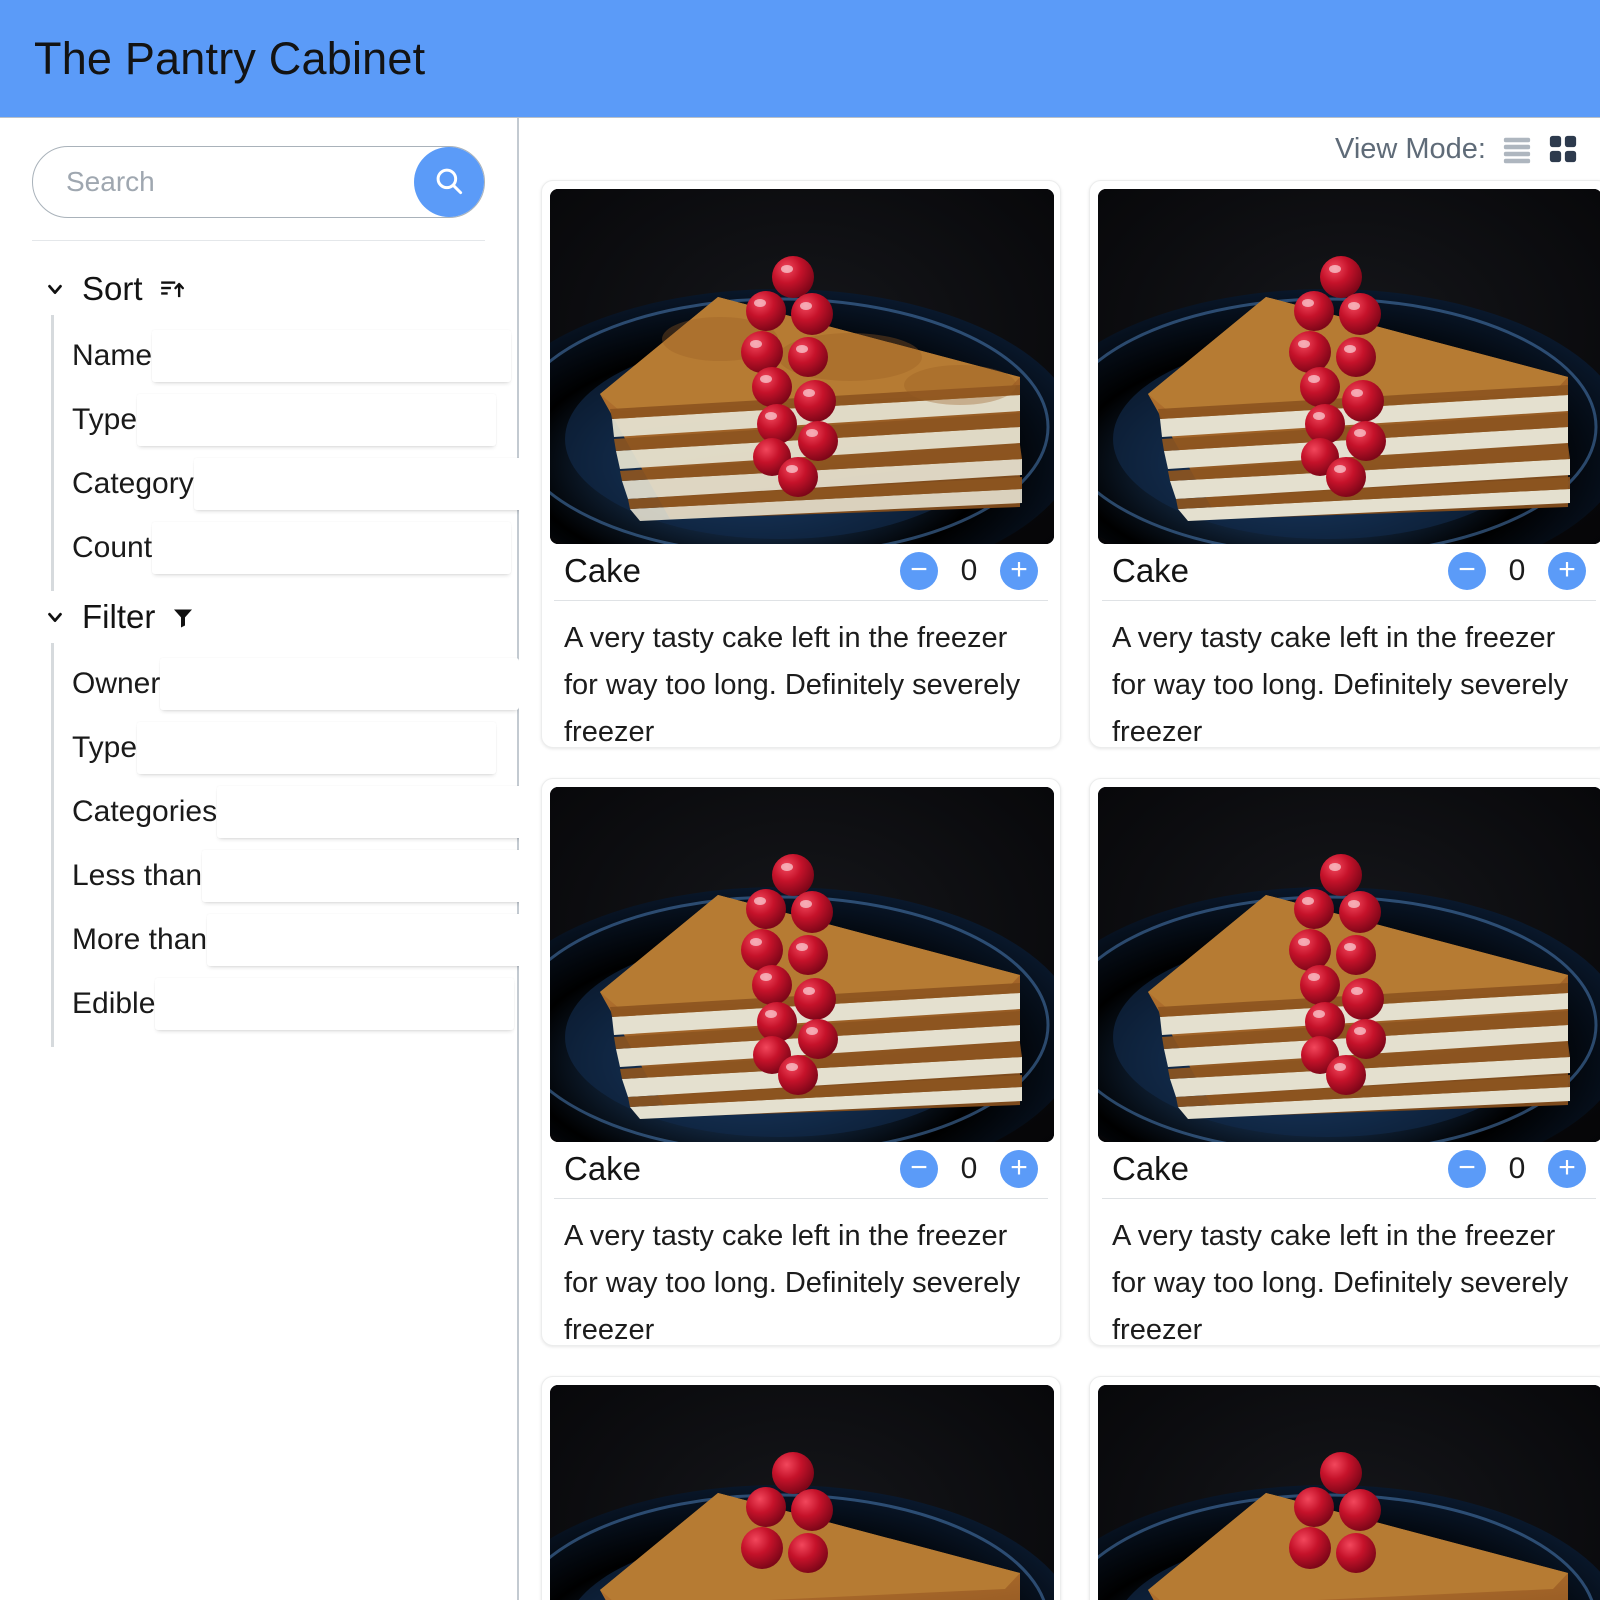 Image resolution: width=1600 pixels, height=1600 pixels. I want to click on filter-owner-input, so click(340, 684).